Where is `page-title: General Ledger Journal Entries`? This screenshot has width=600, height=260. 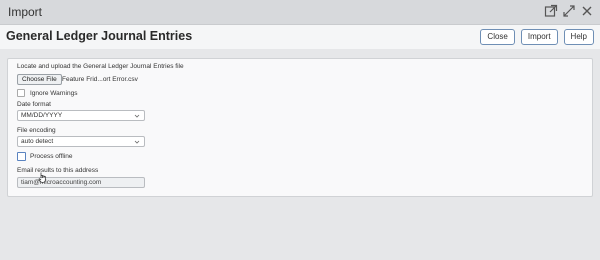 page-title: General Ledger Journal Entries is located at coordinates (99, 36).